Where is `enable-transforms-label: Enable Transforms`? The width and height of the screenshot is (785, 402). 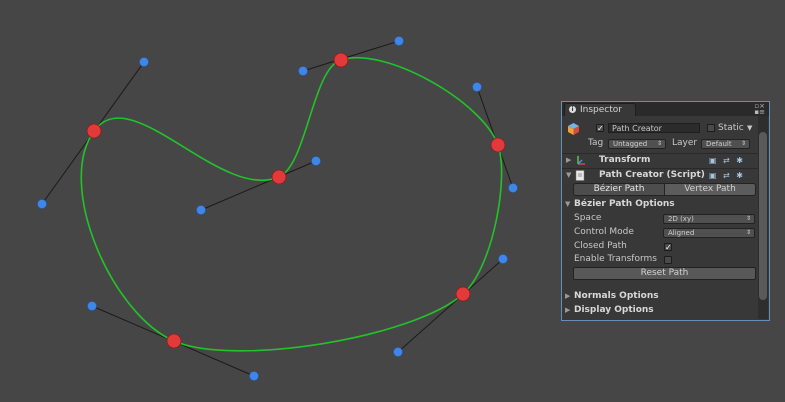 enable-transforms-label: Enable Transforms is located at coordinates (615, 259).